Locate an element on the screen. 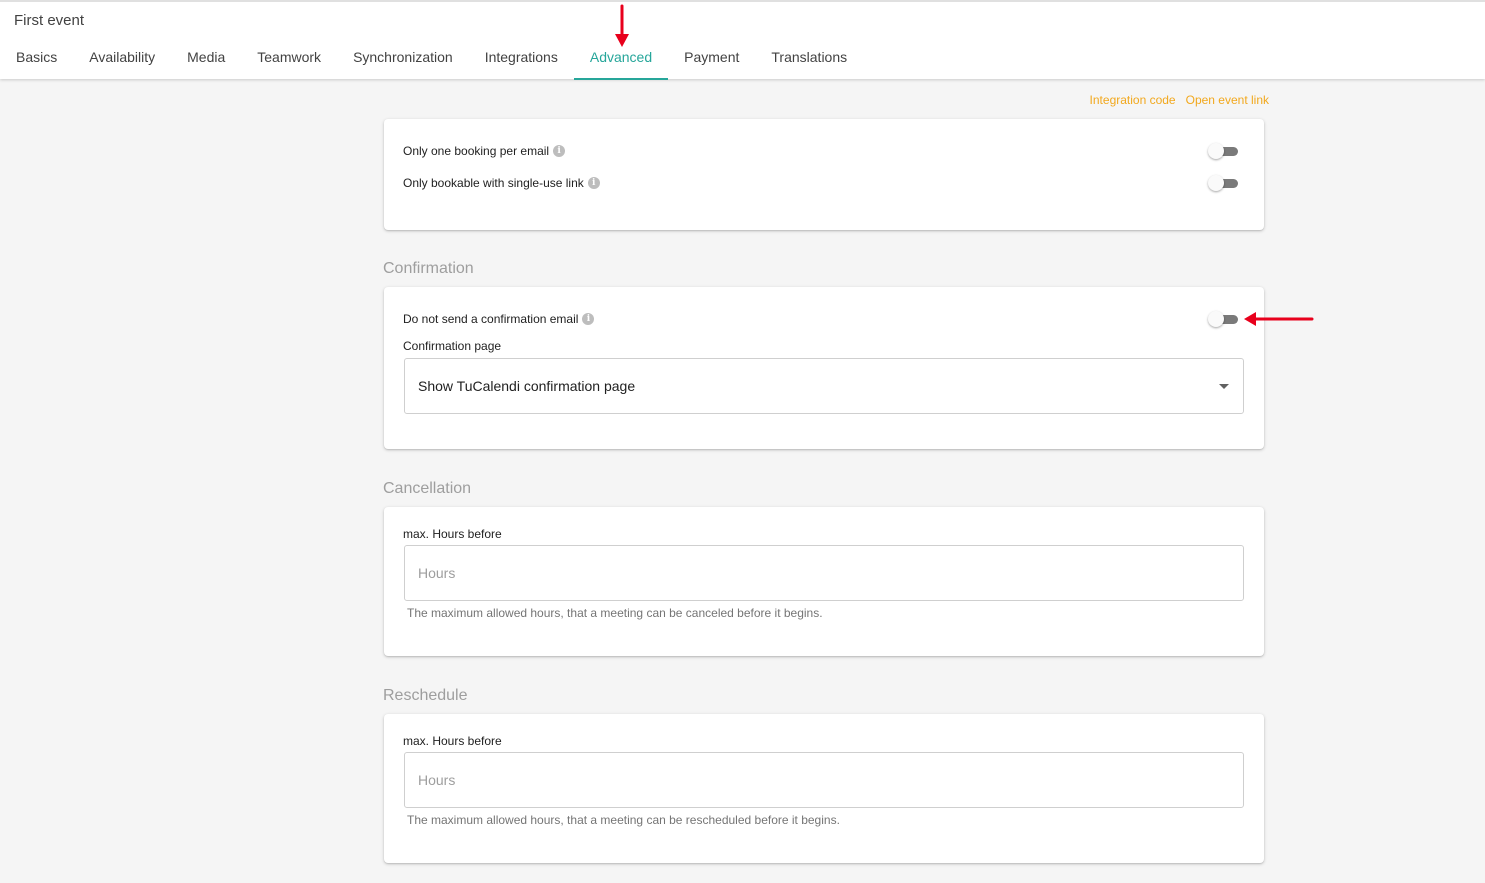  no-confirmation-email-toggle is located at coordinates (1223, 319).